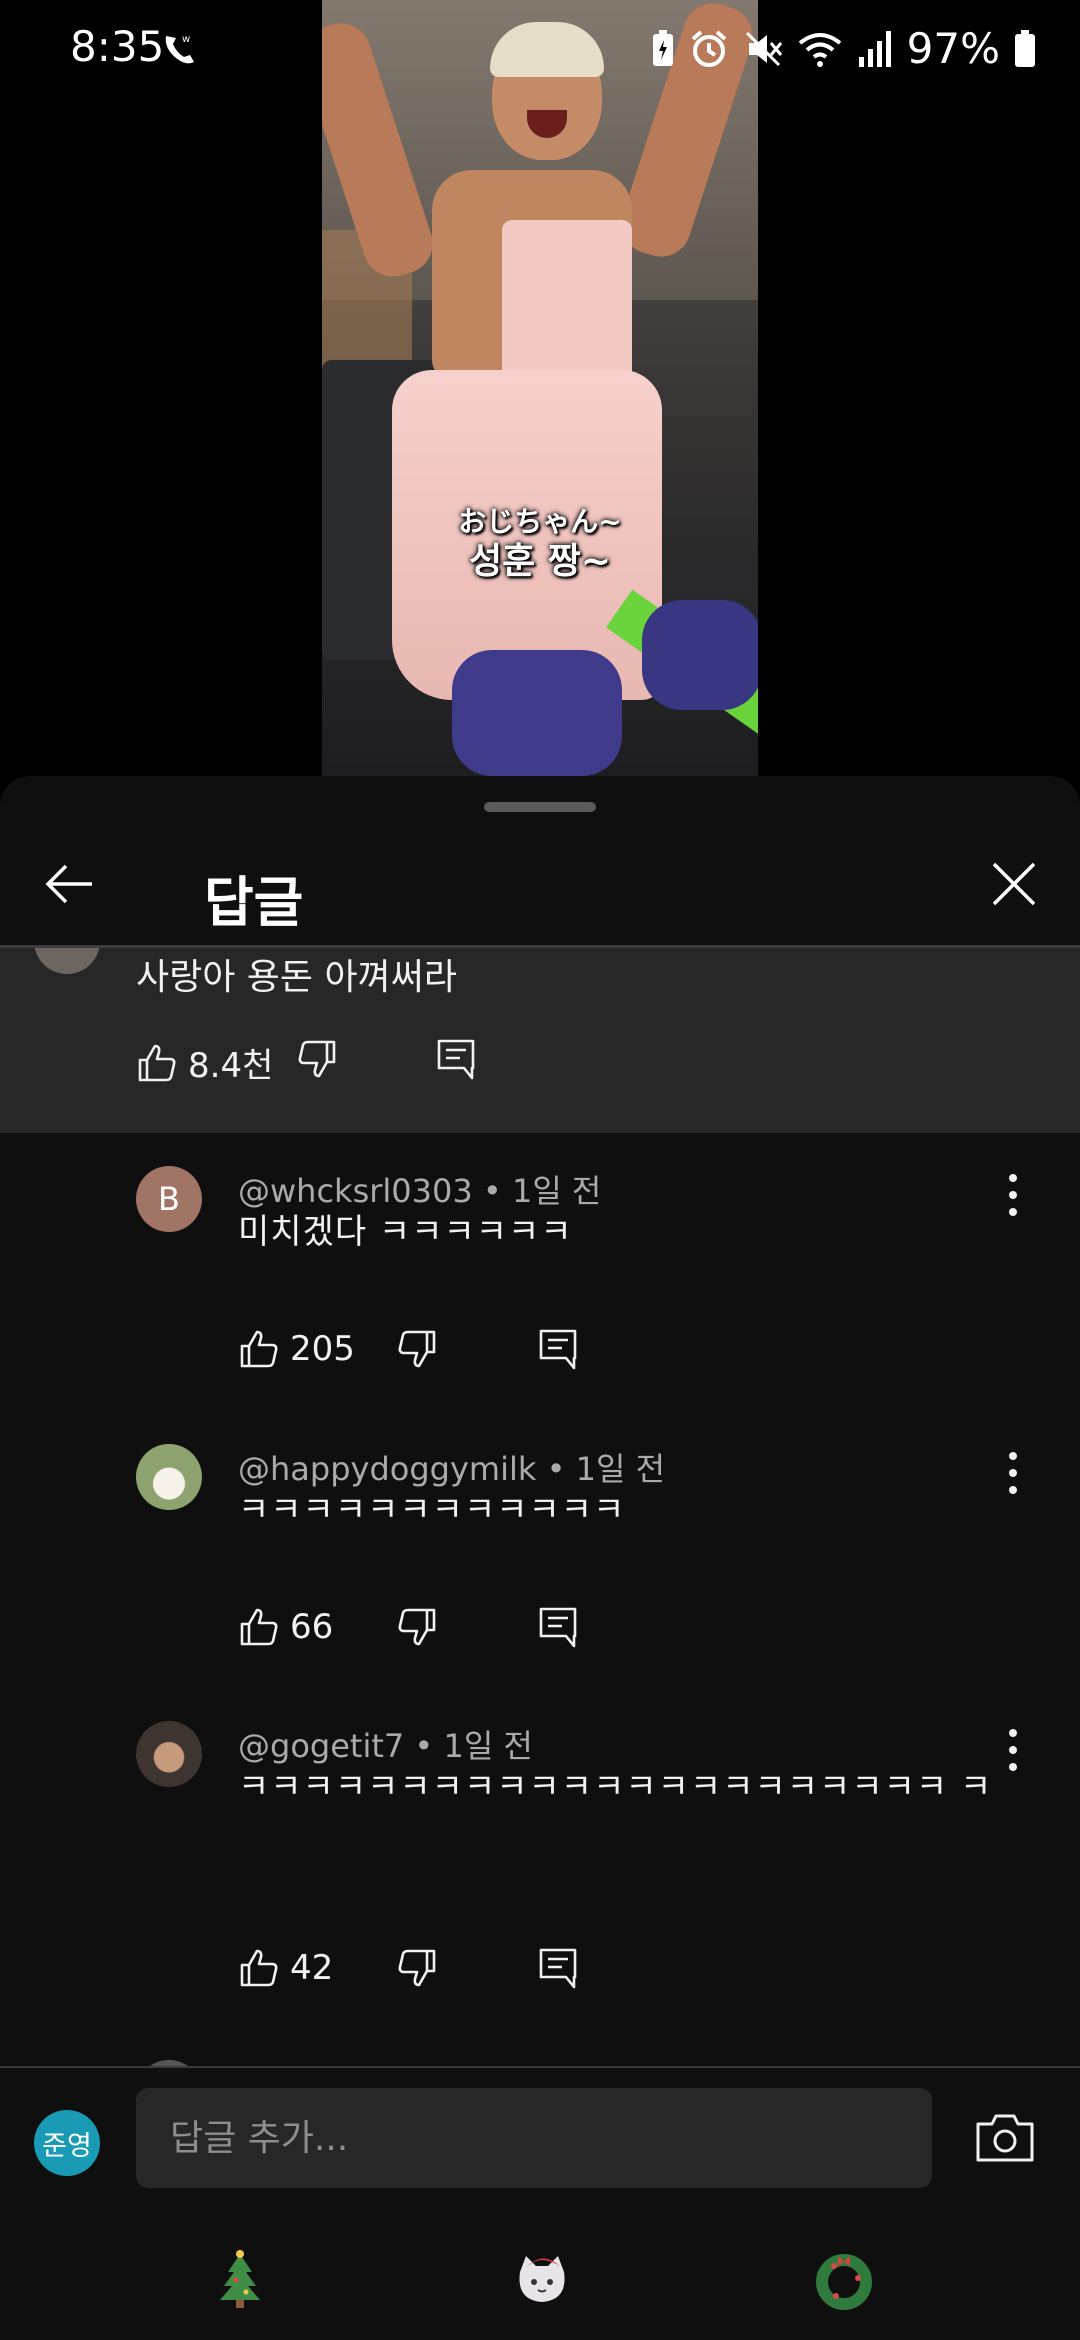 Image resolution: width=1080 pixels, height=2340 pixels. I want to click on parent-comment-actions: 8.4천, so click(436, 1068).